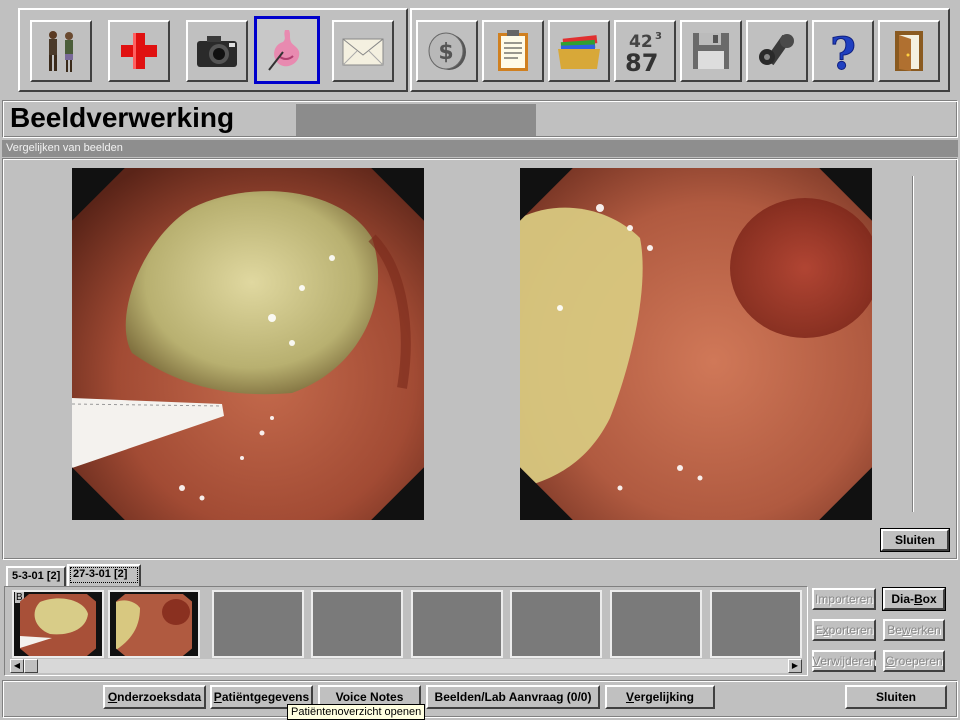 The width and height of the screenshot is (960, 720). I want to click on envelope-icon, so click(363, 52).